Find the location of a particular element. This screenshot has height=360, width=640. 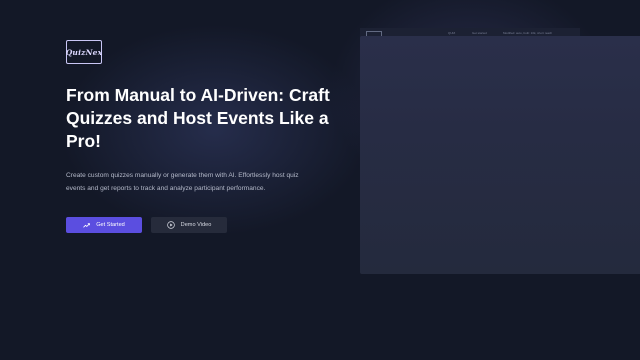

preview-tab: QUIZ is located at coordinates (452, 33).